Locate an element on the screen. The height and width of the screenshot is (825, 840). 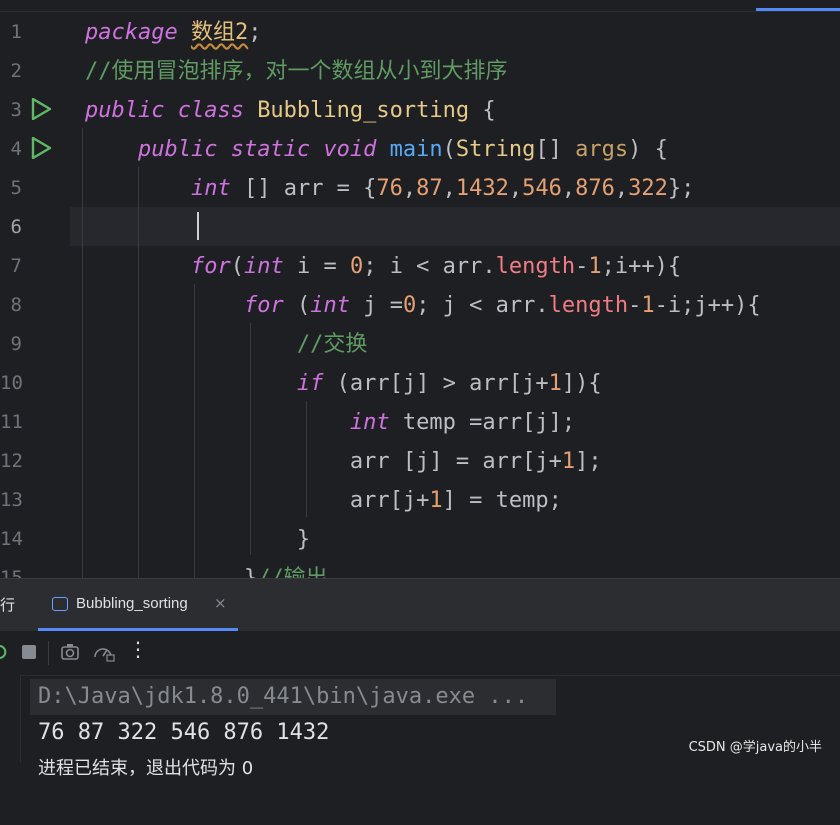
code-token: ;i++){ is located at coordinates (641, 266).